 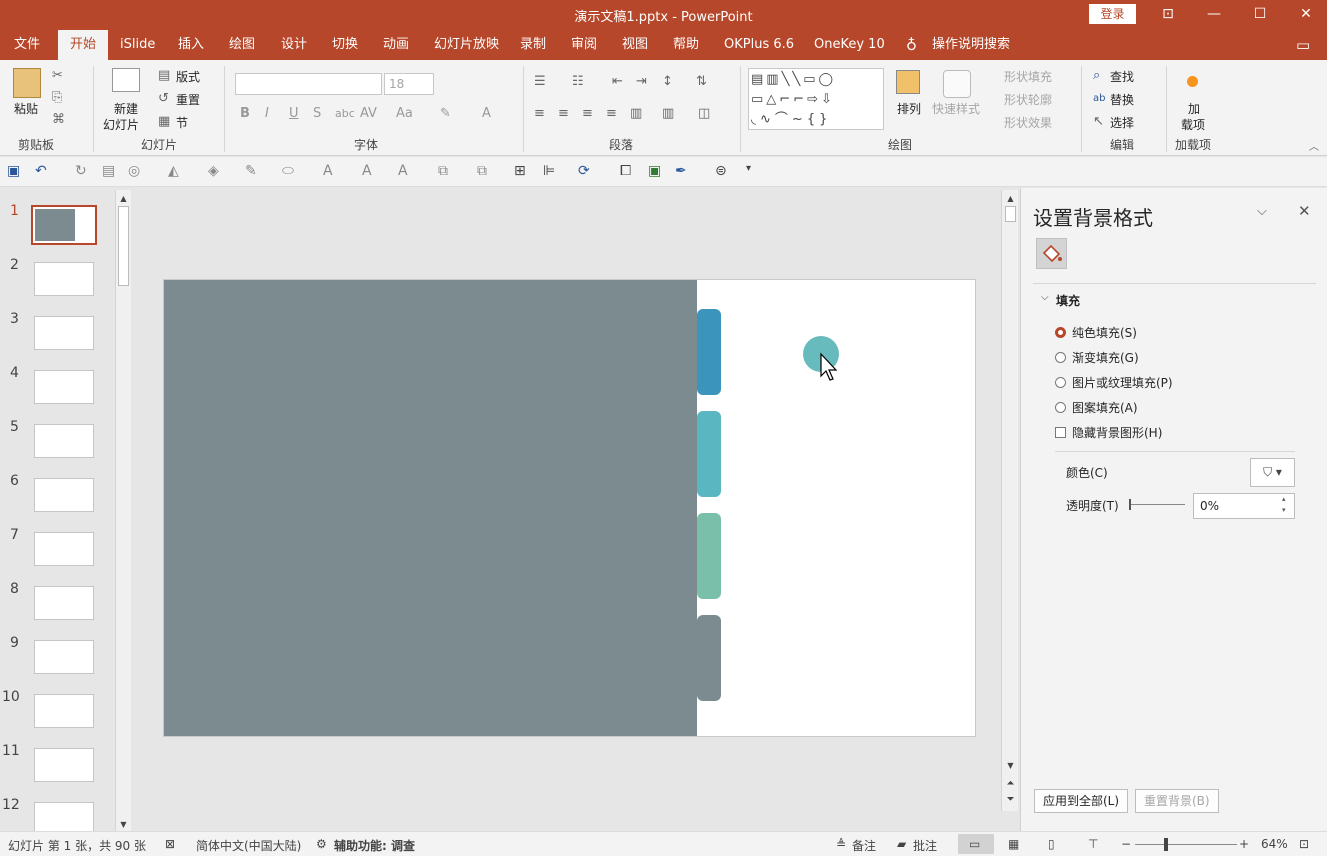 What do you see at coordinates (1060, 432) in the screenshot?
I see `checkbox` at bounding box center [1060, 432].